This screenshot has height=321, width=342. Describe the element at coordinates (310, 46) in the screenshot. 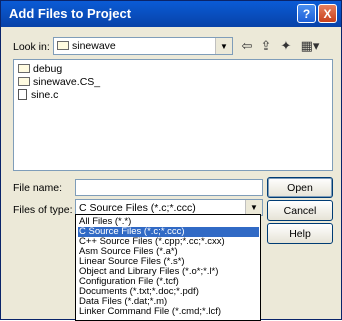

I see `views-menu-icon: ▦▾` at that location.